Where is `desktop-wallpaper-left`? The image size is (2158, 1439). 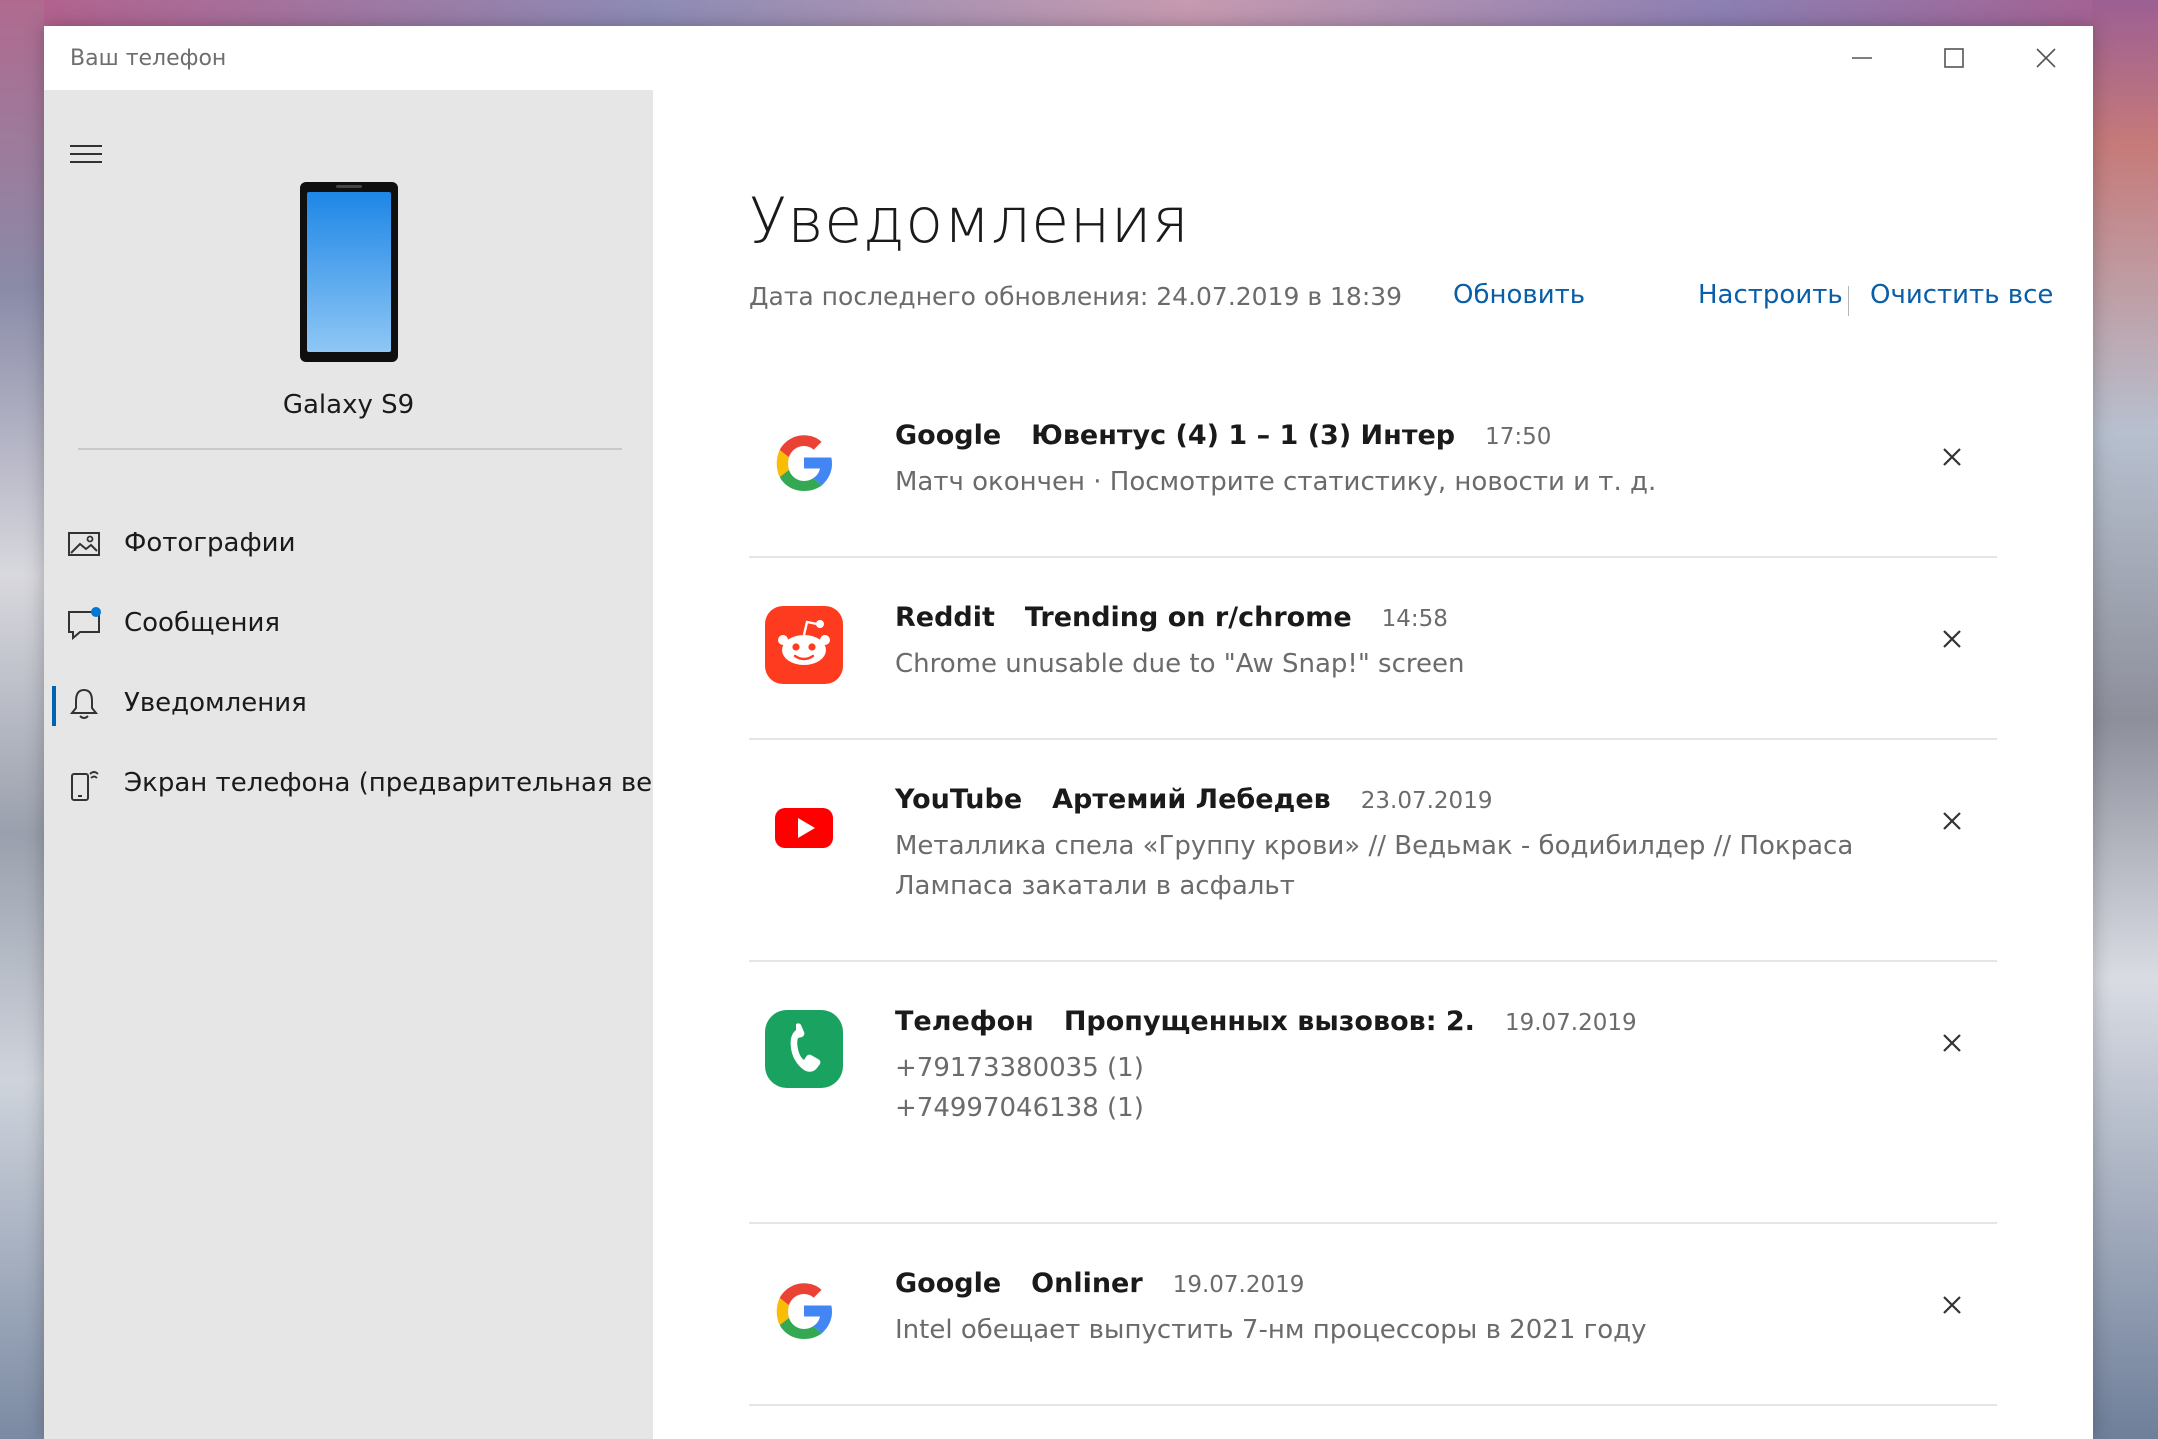 desktop-wallpaper-left is located at coordinates (22, 719).